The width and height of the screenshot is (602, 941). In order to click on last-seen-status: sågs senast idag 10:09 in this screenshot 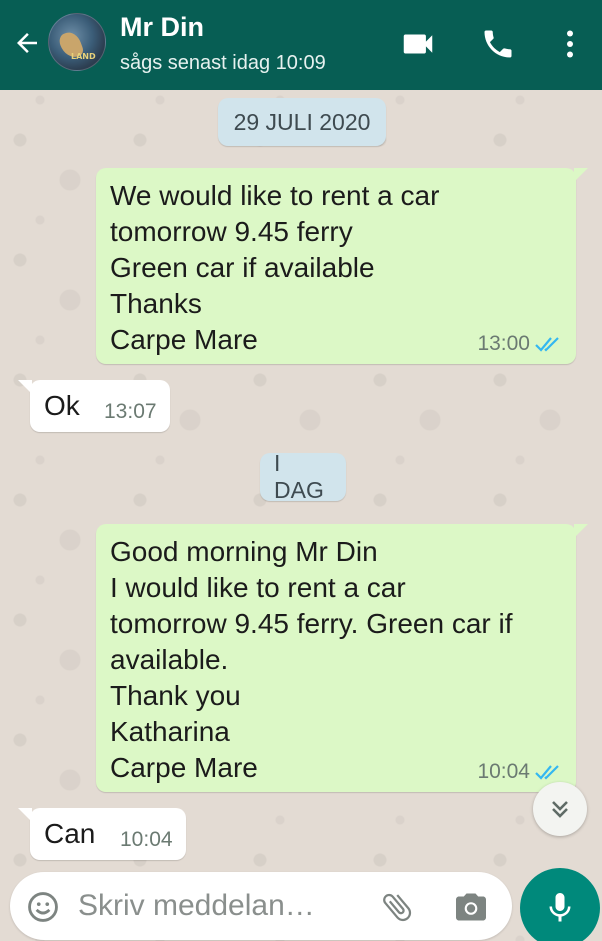, I will do `click(223, 63)`.